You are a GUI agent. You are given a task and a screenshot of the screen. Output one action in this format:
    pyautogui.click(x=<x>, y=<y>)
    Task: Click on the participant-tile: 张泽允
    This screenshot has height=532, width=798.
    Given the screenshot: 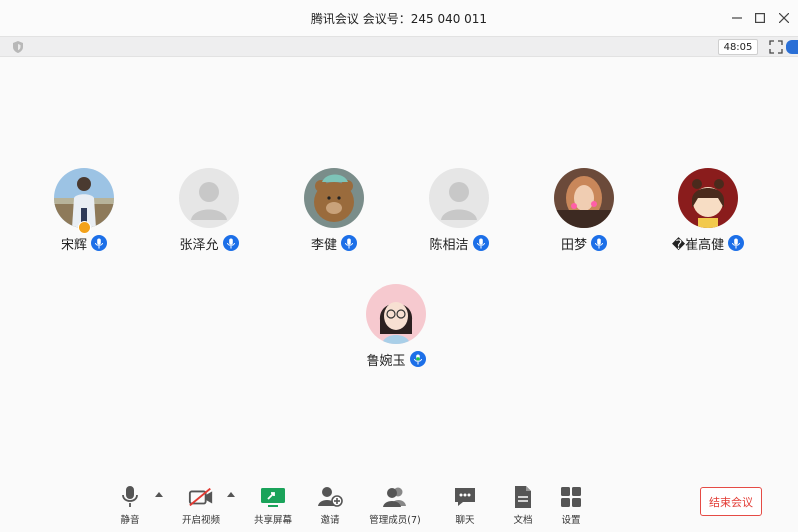 What is the action you would take?
    pyautogui.click(x=209, y=210)
    